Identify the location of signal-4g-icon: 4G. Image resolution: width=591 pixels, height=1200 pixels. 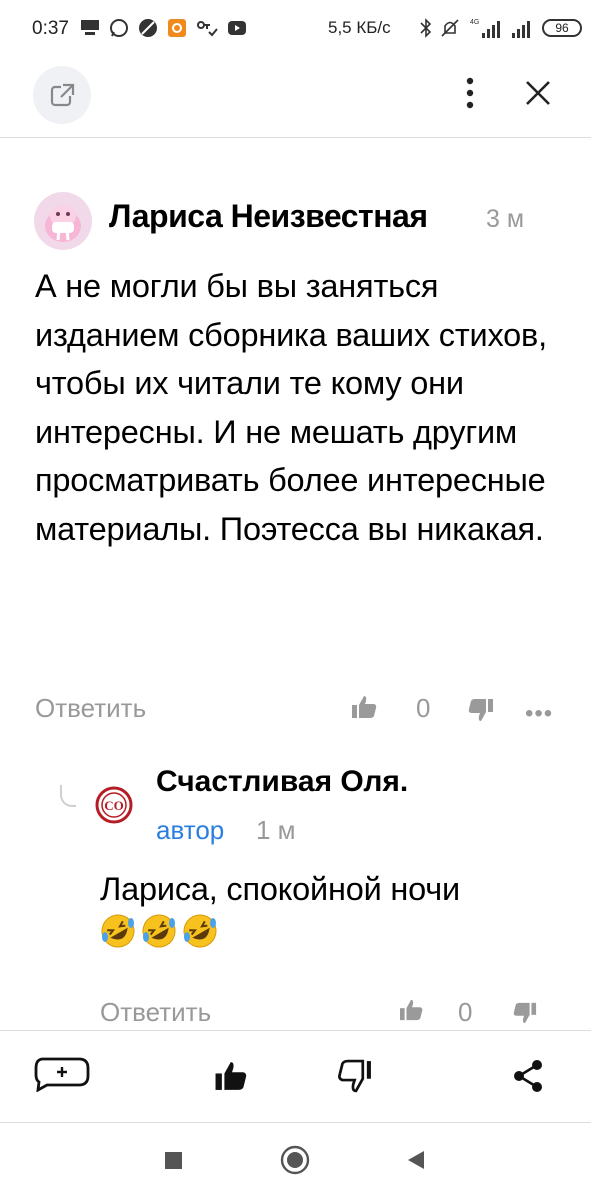
(485, 28).